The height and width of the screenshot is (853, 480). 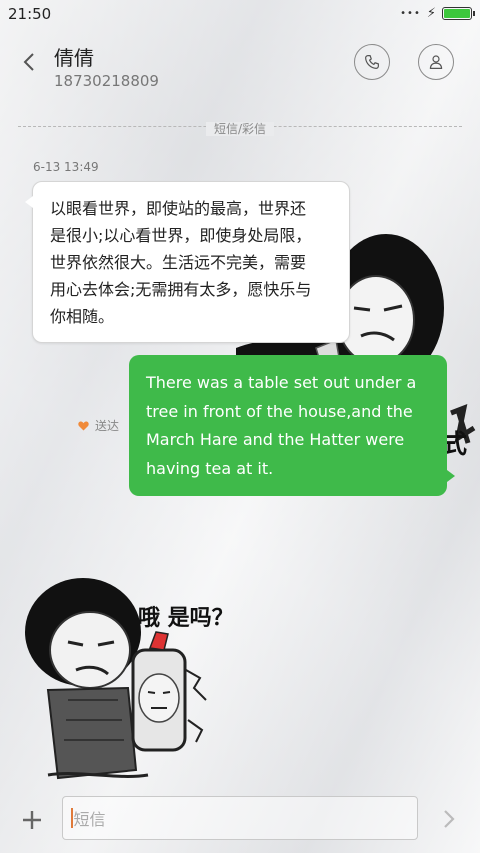 I want to click on outgoing-message-line: having tea at it., so click(x=210, y=468).